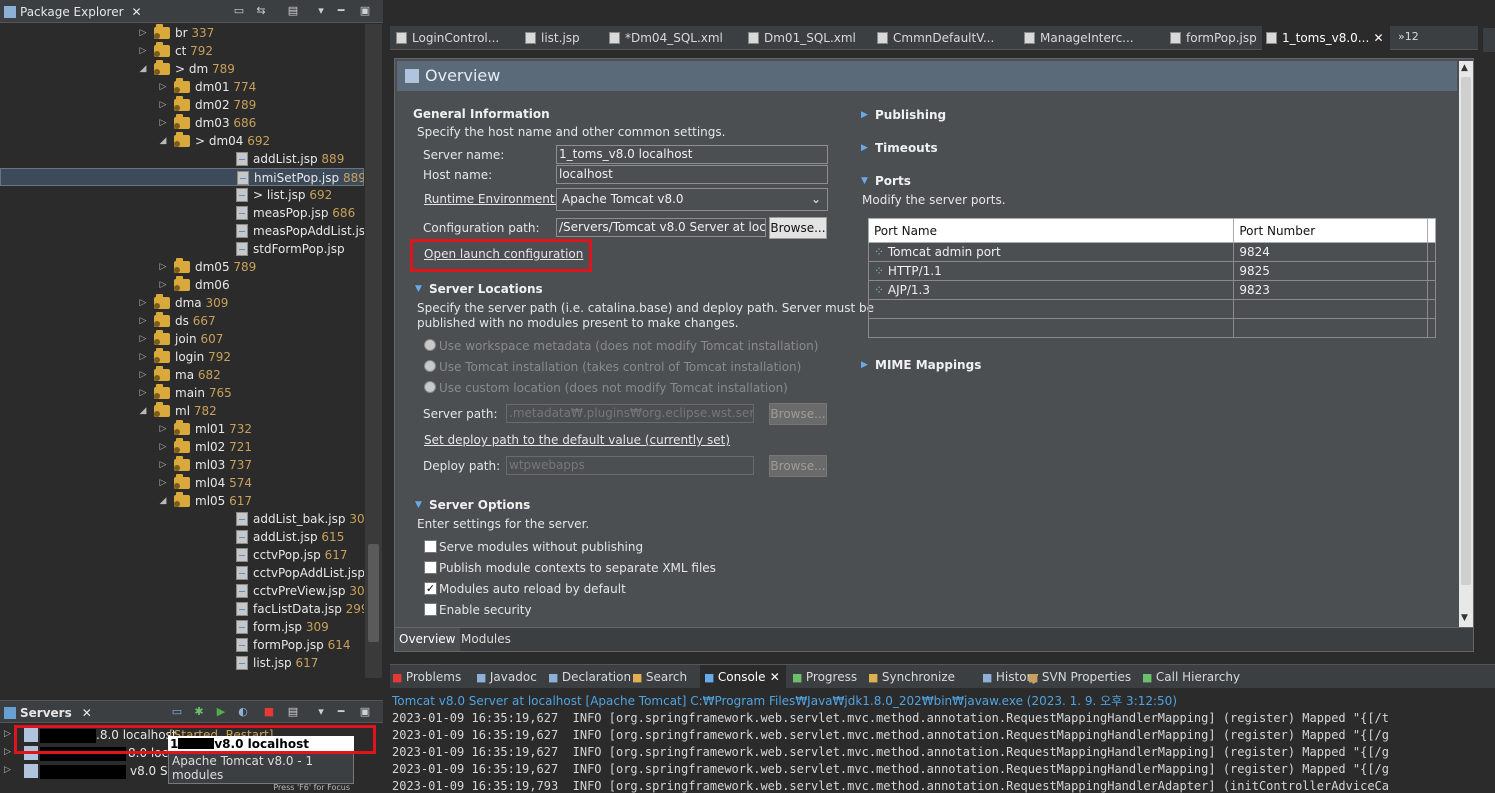 This screenshot has height=793, width=1495. What do you see at coordinates (430, 567) in the screenshot?
I see `publish-contexts-checkbox` at bounding box center [430, 567].